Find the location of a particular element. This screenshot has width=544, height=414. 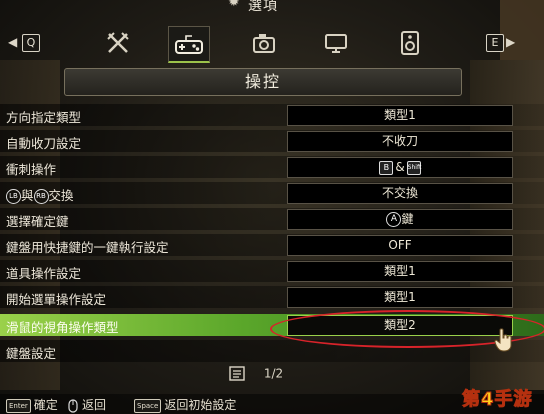

setting-value: 不交換 is located at coordinates (400, 193).